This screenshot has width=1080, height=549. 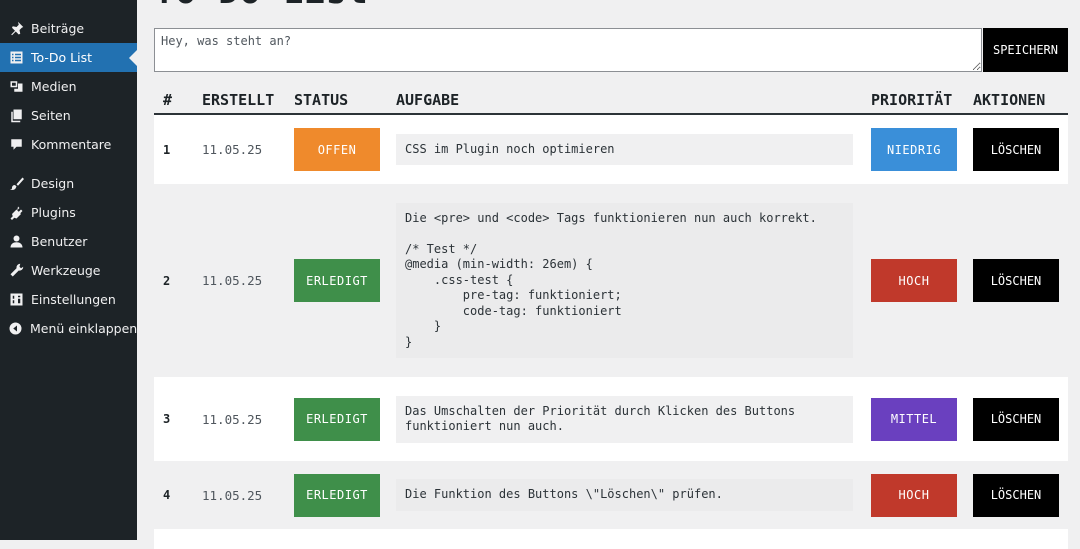 I want to click on sidebar-item-label: Design, so click(x=53, y=183).